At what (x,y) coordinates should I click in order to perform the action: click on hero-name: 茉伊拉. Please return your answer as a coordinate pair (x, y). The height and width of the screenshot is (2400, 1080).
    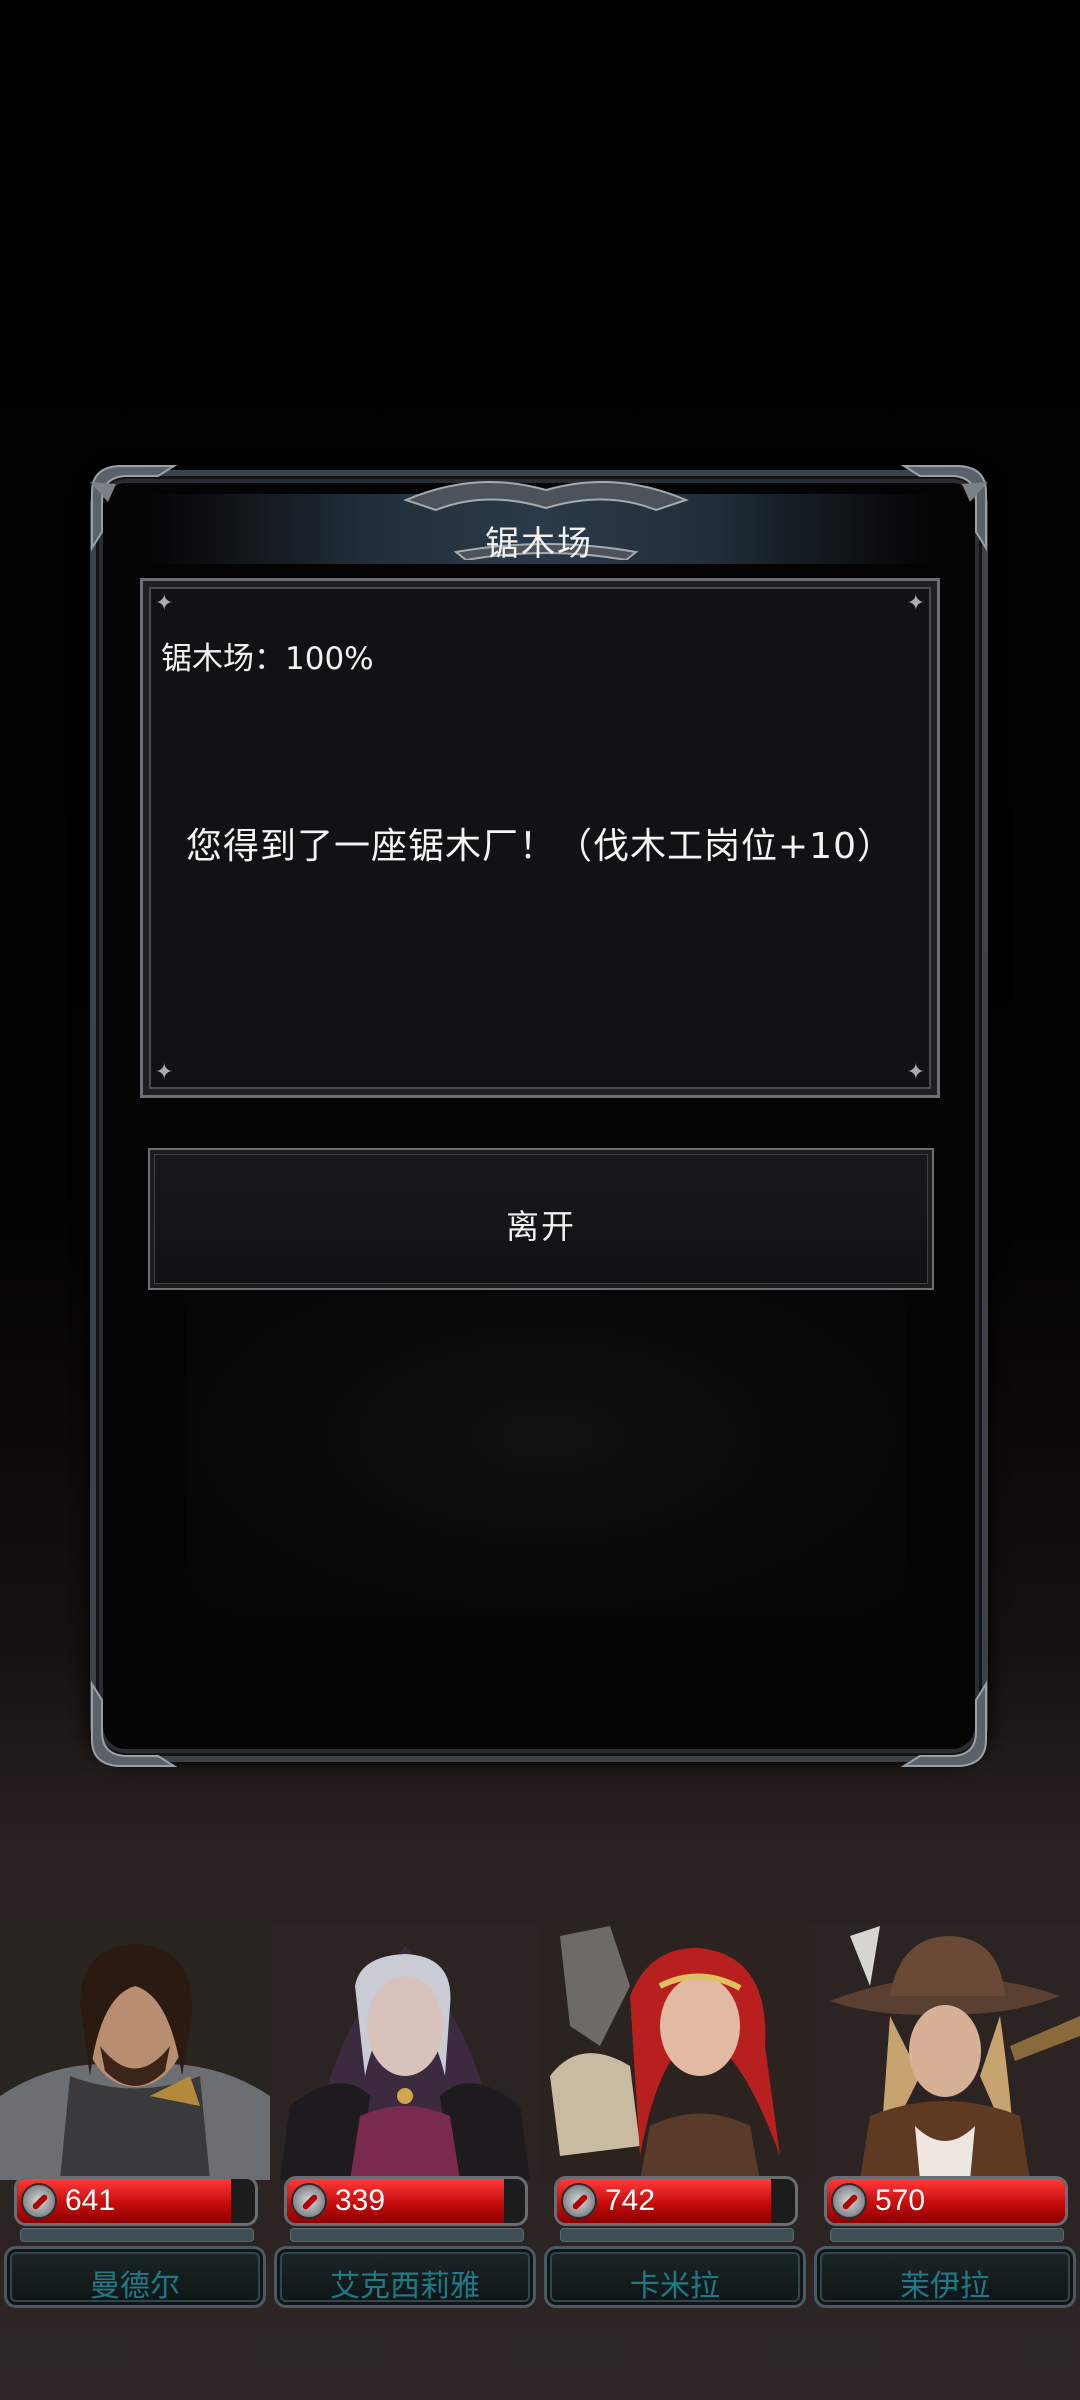
    Looking at the image, I should click on (945, 2286).